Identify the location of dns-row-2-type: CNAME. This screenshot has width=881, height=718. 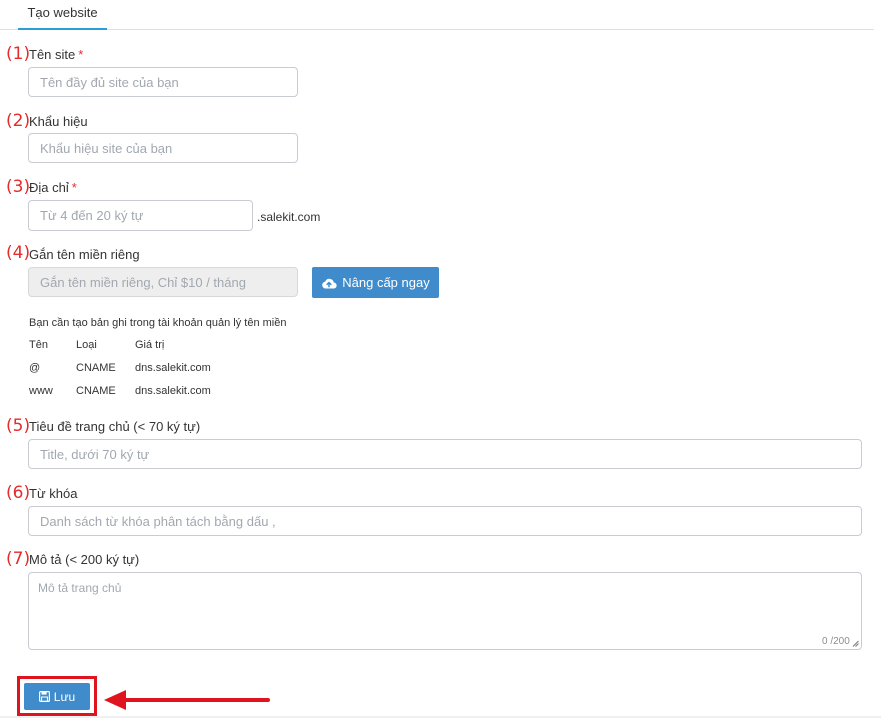
(96, 391).